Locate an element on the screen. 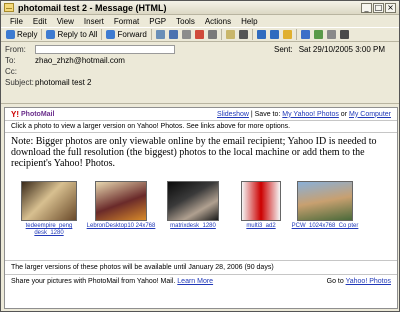 This screenshot has width=400, height=312. filter-icon is located at coordinates (212, 34).